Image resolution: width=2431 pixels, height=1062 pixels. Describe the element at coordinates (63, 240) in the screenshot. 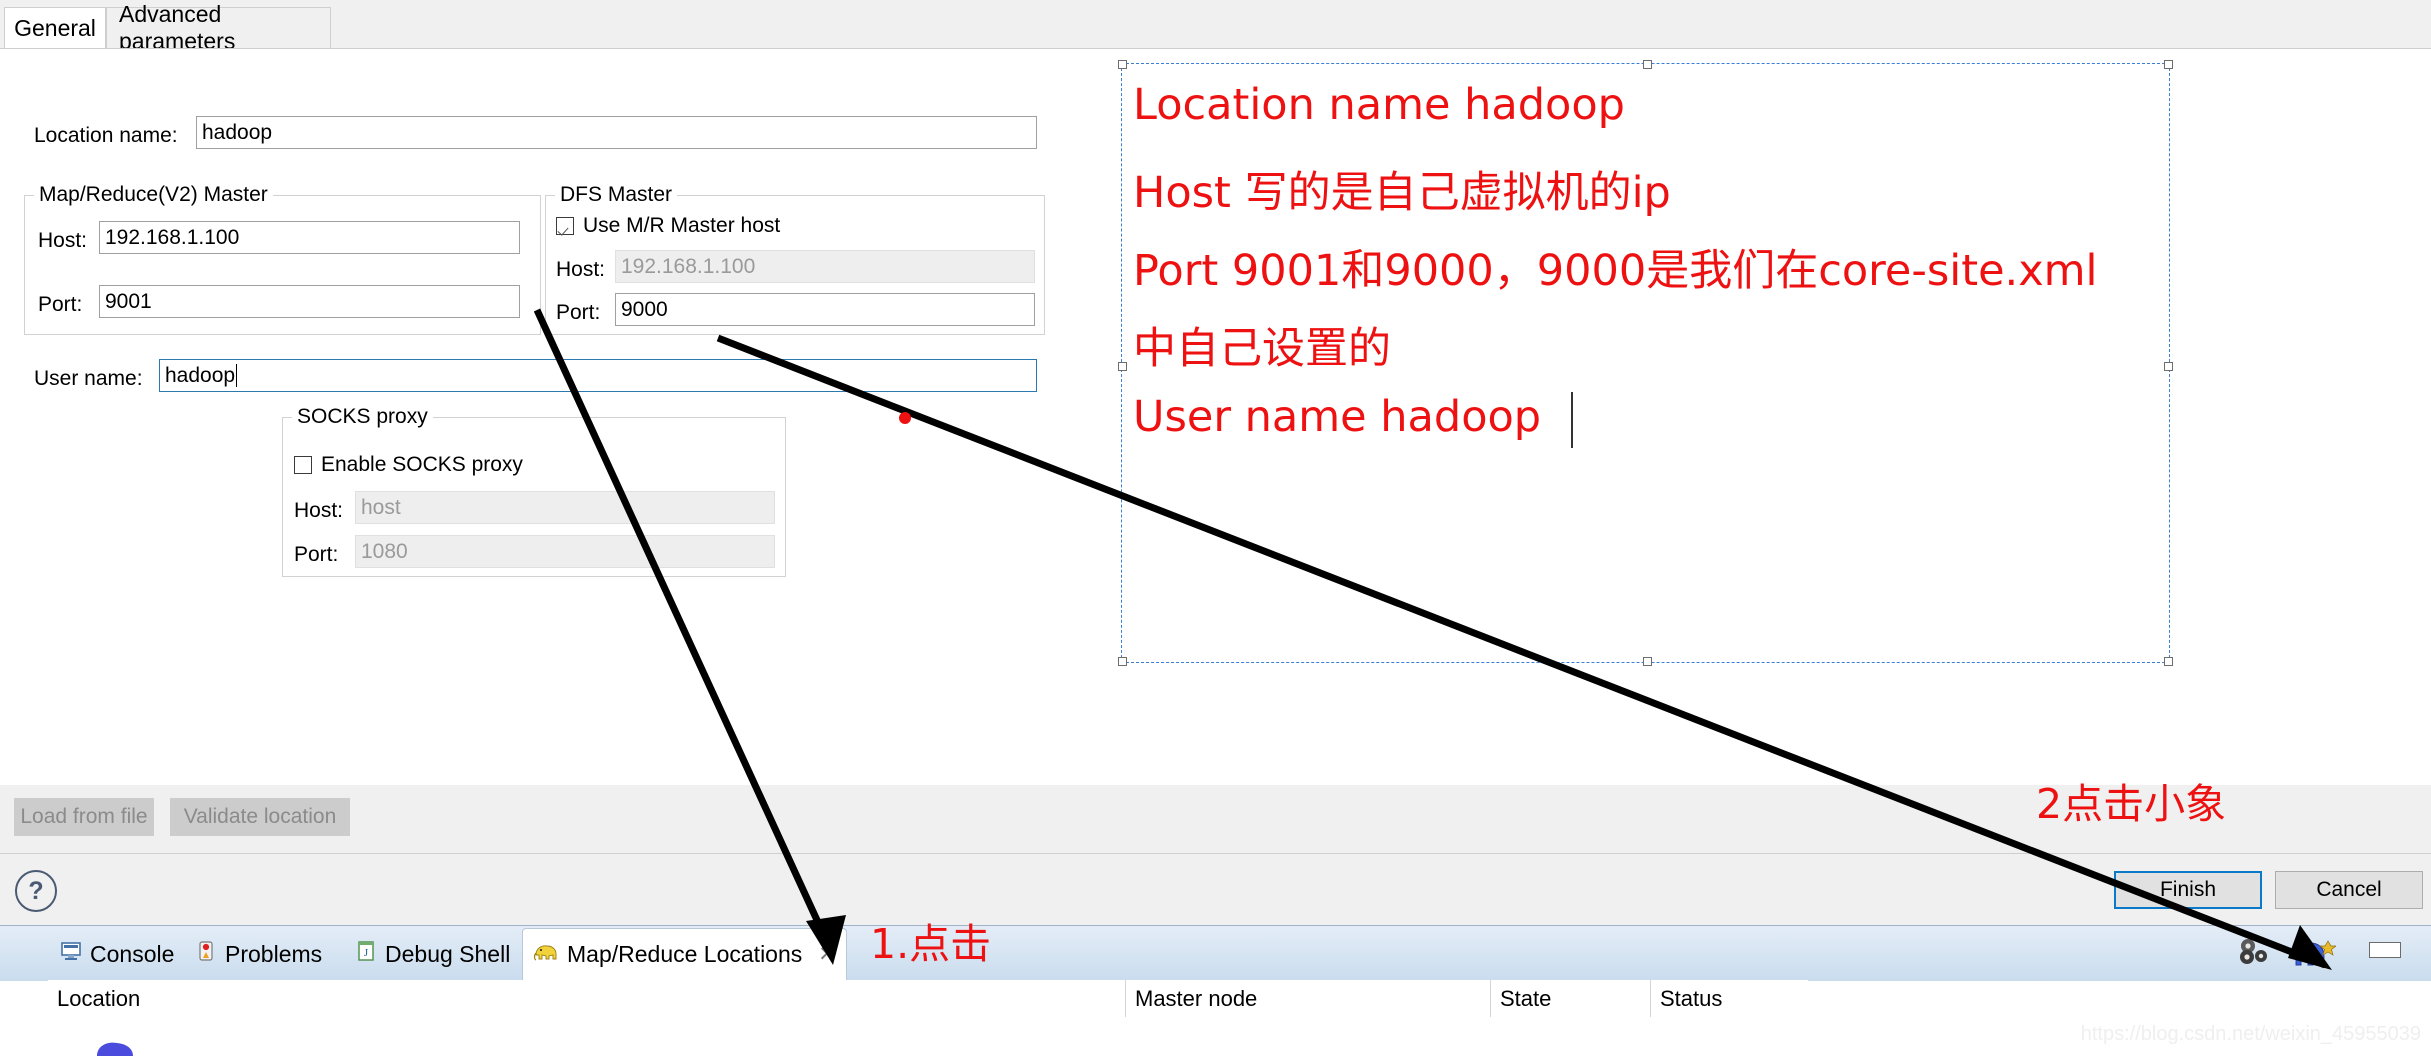

I see `mr-host-label: Host:` at that location.